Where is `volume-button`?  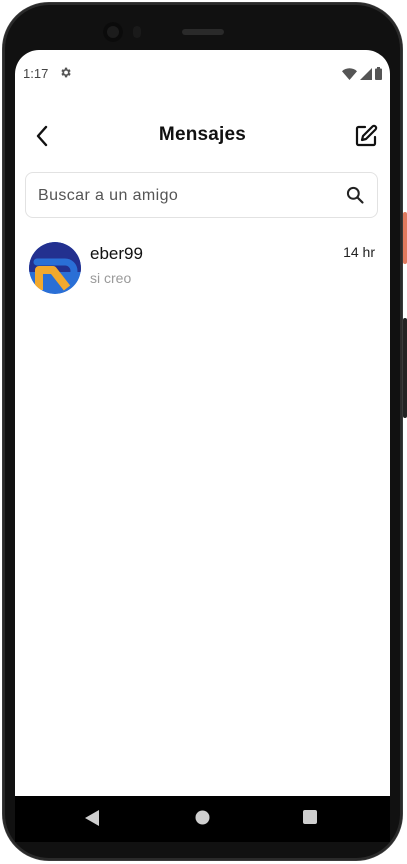 volume-button is located at coordinates (405, 368).